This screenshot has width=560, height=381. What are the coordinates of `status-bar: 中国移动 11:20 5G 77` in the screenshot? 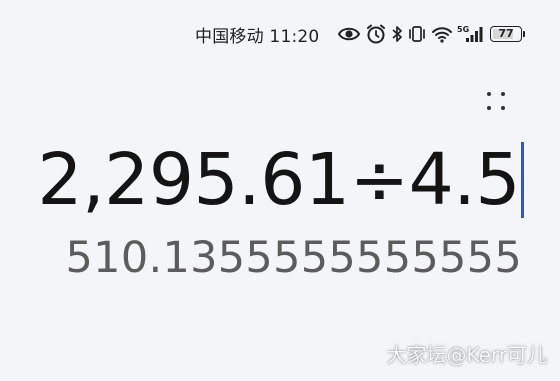 It's located at (280, 34).